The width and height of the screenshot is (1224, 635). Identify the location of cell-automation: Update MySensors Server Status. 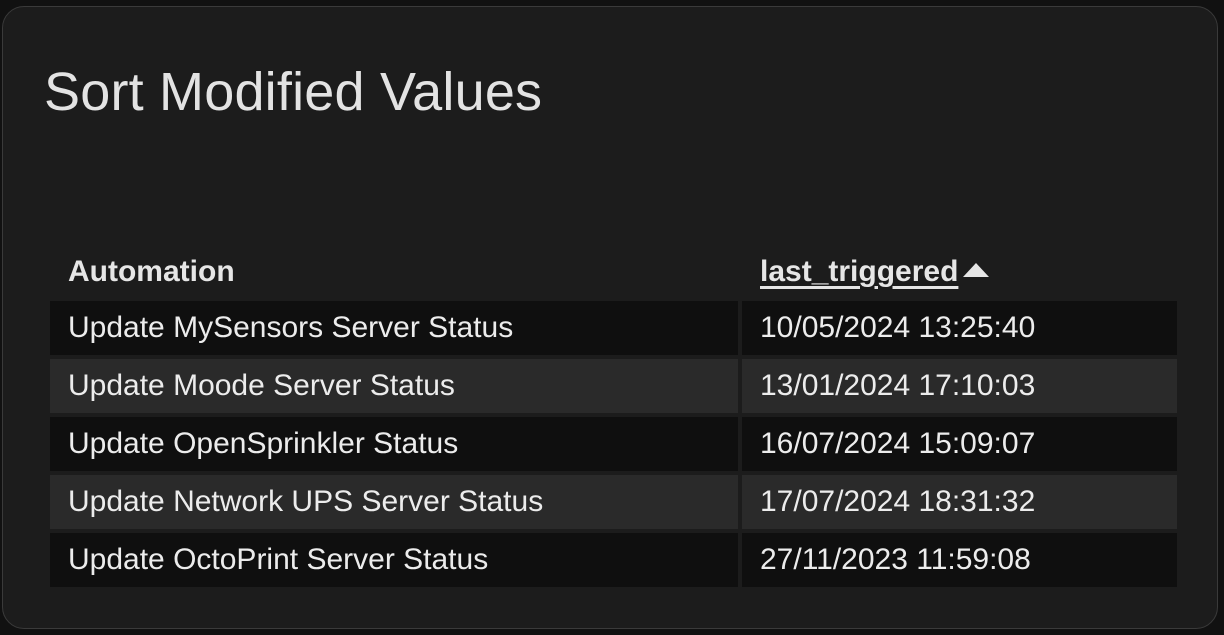
(394, 328).